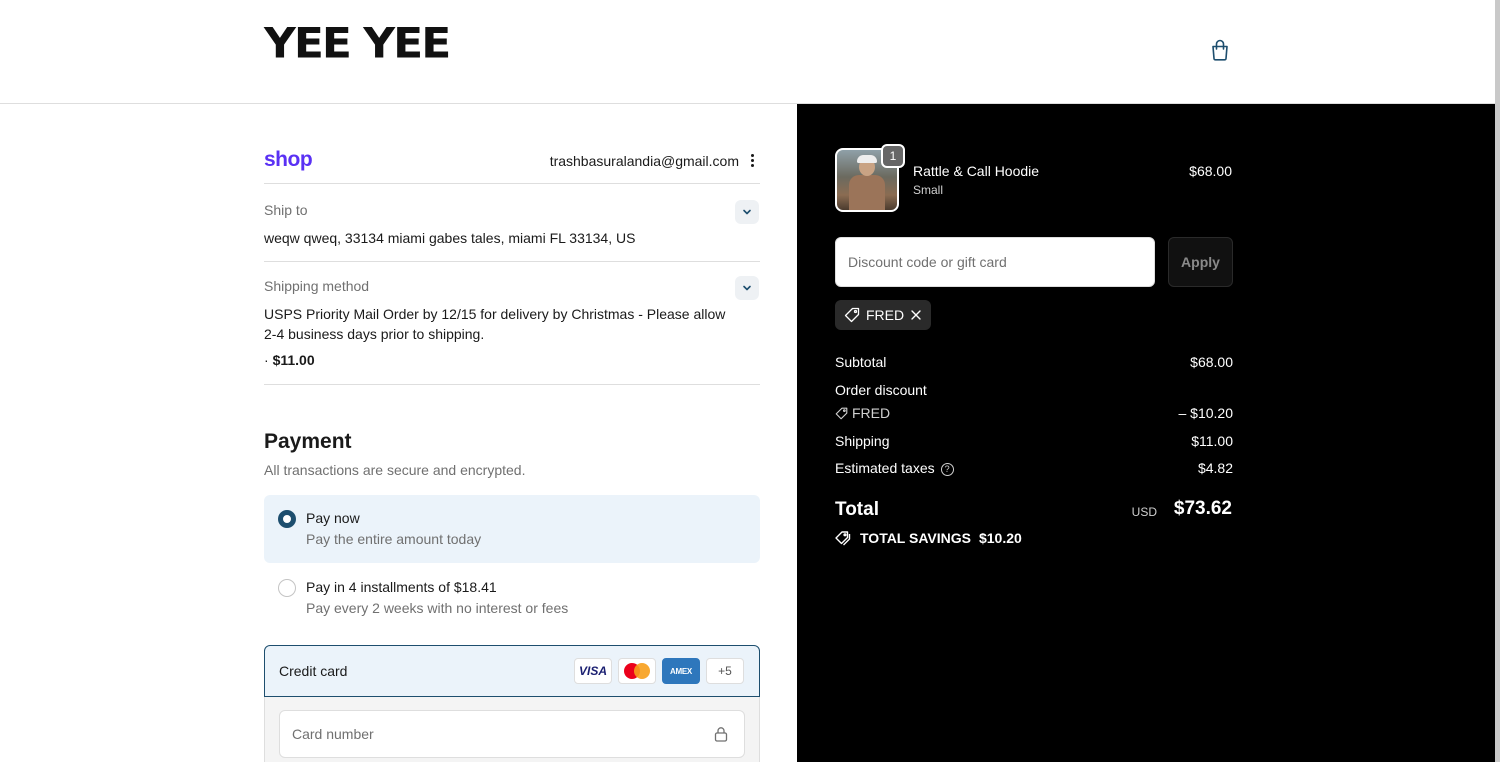  What do you see at coordinates (681, 671) in the screenshot?
I see `amex-icon: AMEX` at bounding box center [681, 671].